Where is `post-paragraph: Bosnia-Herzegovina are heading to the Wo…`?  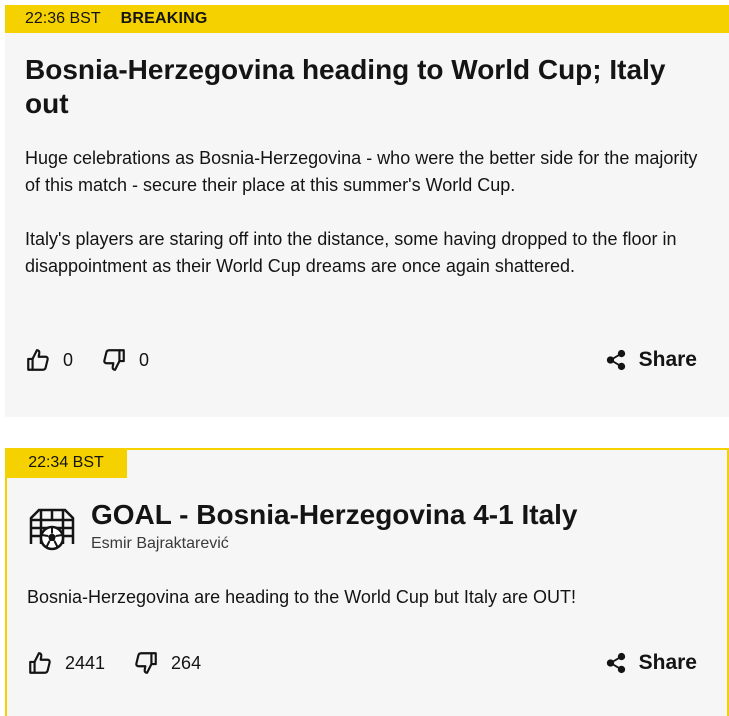
post-paragraph: Bosnia-Herzegovina are heading to the Wo… is located at coordinates (301, 597).